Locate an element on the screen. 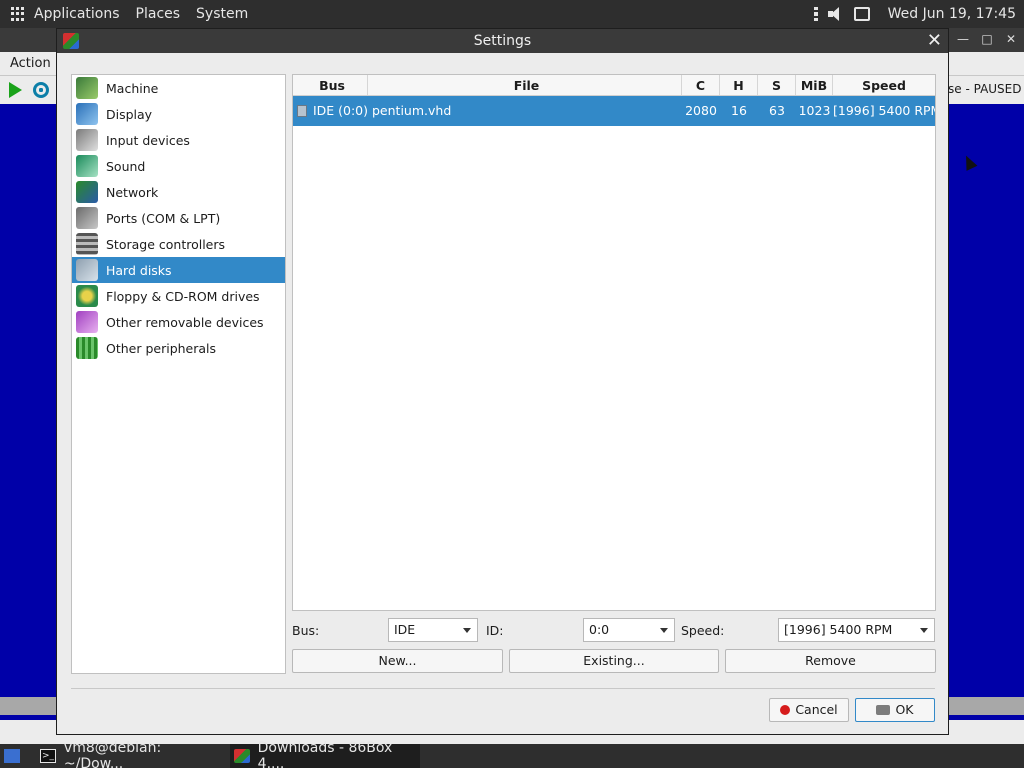 The width and height of the screenshot is (1024, 768). category-floppy-cdrom: Floppy & CD-ROM drives is located at coordinates (178, 296).